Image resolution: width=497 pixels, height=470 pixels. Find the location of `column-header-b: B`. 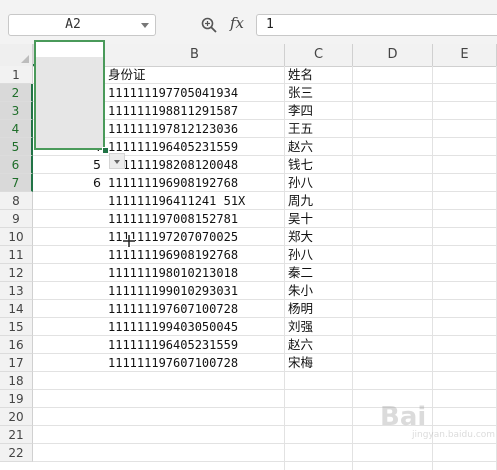

column-header-b: B is located at coordinates (195, 55).